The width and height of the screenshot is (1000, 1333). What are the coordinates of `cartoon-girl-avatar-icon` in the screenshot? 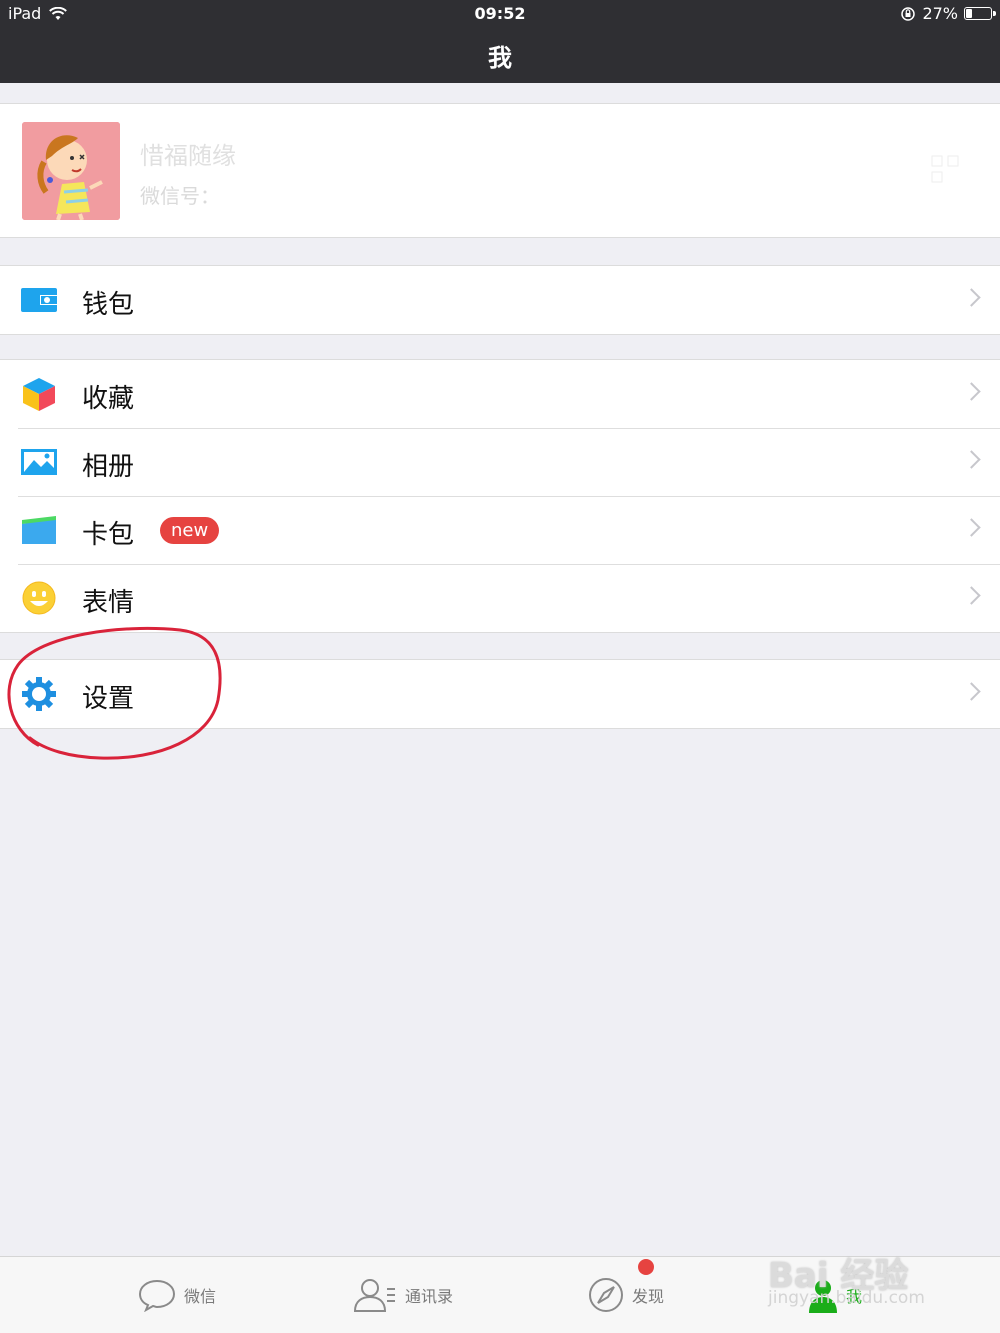 It's located at (71, 171).